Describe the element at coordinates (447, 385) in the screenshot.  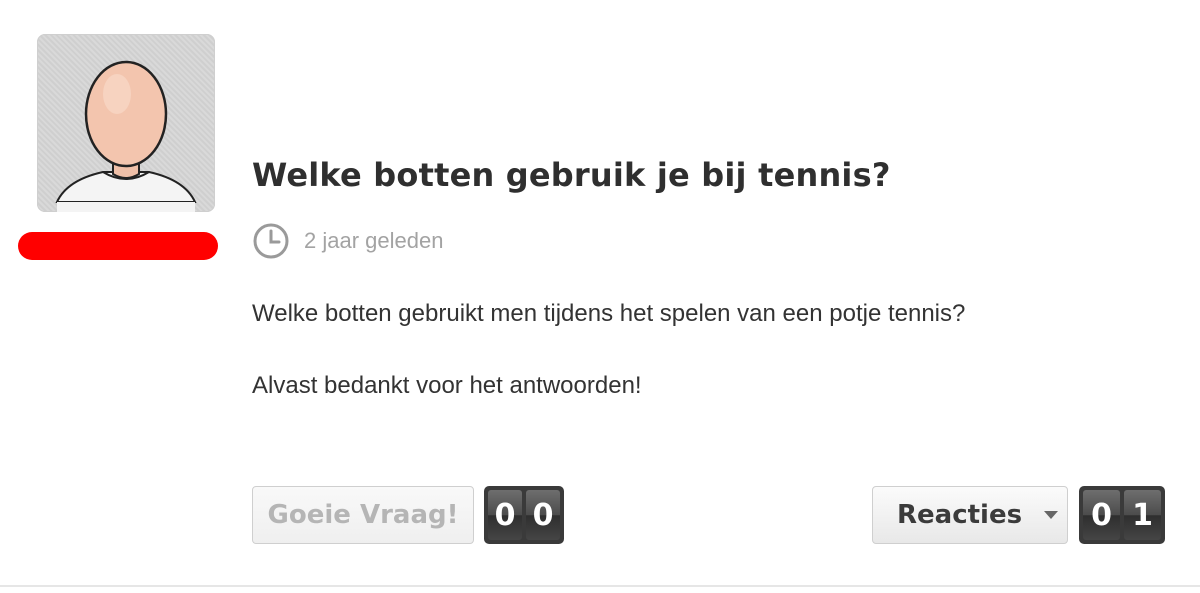
I see `question-body-line: Alvast bedankt voor het antwoorden!` at that location.